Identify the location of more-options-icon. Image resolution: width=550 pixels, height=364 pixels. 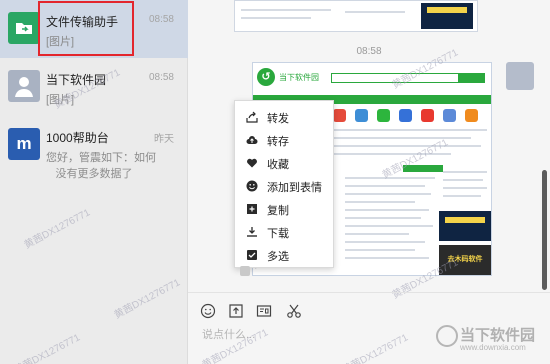
(245, 271).